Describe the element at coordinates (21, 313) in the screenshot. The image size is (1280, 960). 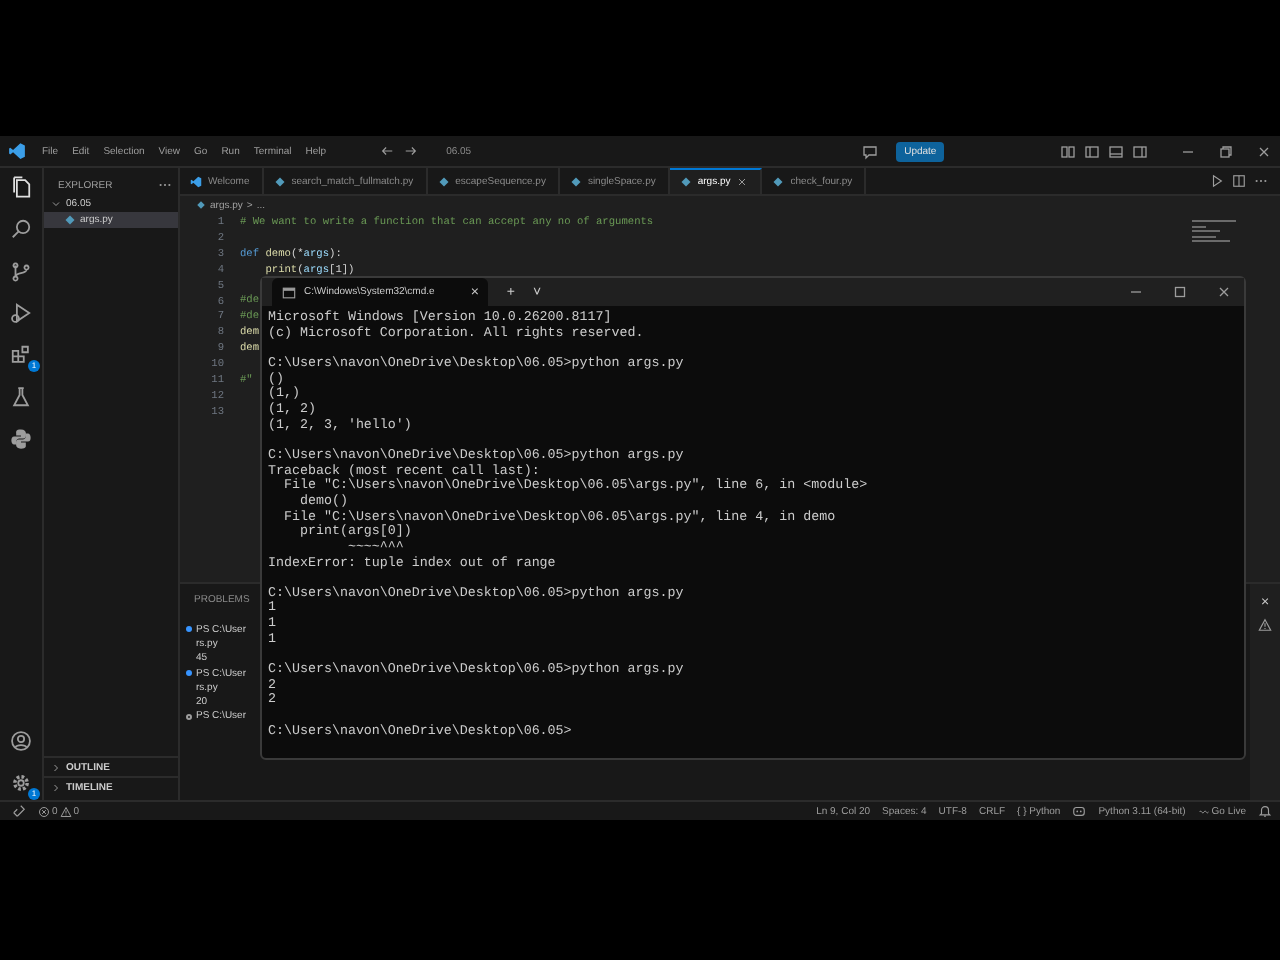
I see `play-icon` at that location.